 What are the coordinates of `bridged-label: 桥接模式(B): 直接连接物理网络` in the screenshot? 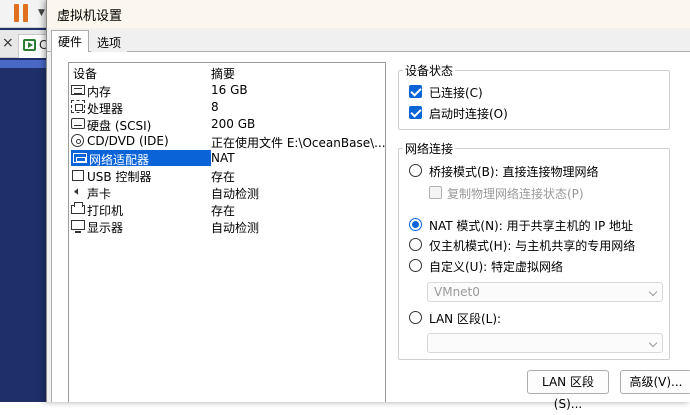 It's located at (513, 171).